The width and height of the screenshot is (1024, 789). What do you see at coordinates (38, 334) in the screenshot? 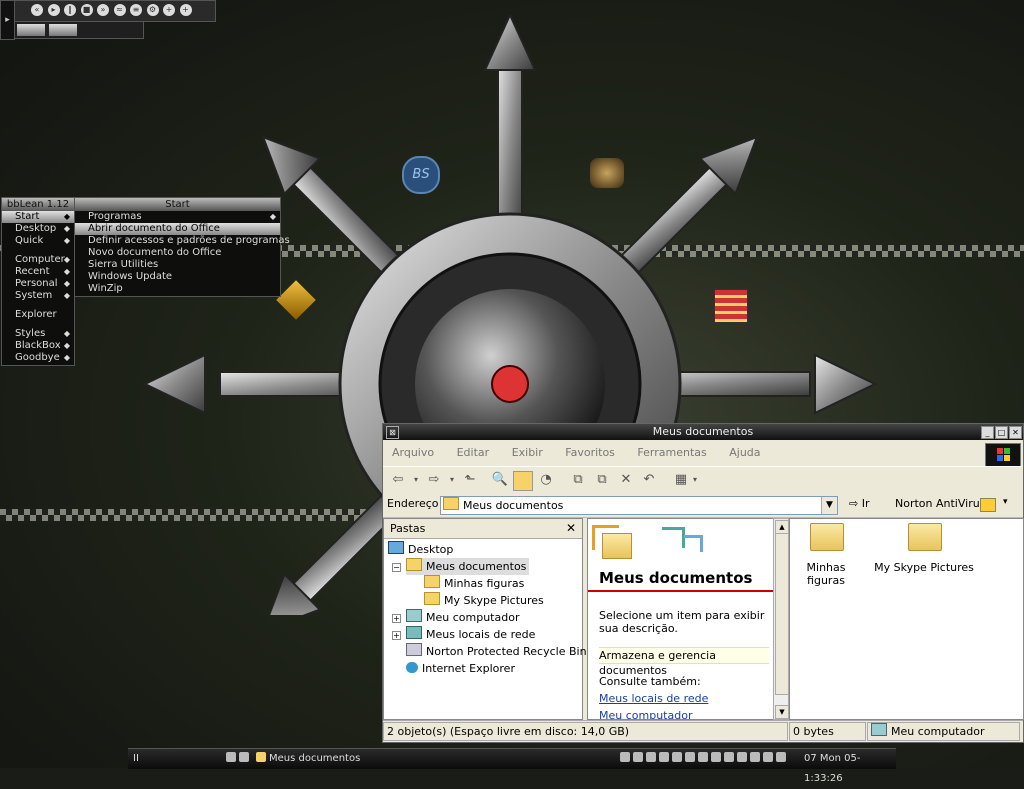
I see `bb-item-styles: Styles ◆` at bounding box center [38, 334].